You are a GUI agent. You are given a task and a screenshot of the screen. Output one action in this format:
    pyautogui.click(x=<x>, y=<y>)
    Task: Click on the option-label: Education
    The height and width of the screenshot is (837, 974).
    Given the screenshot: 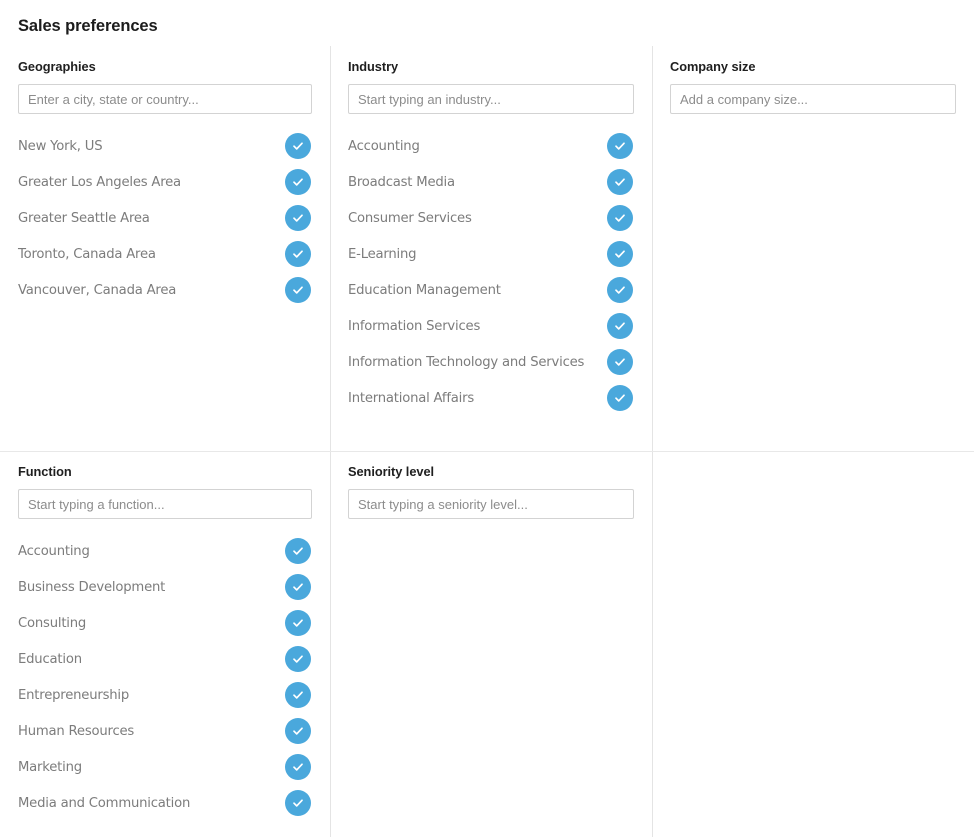 What is the action you would take?
    pyautogui.click(x=50, y=659)
    